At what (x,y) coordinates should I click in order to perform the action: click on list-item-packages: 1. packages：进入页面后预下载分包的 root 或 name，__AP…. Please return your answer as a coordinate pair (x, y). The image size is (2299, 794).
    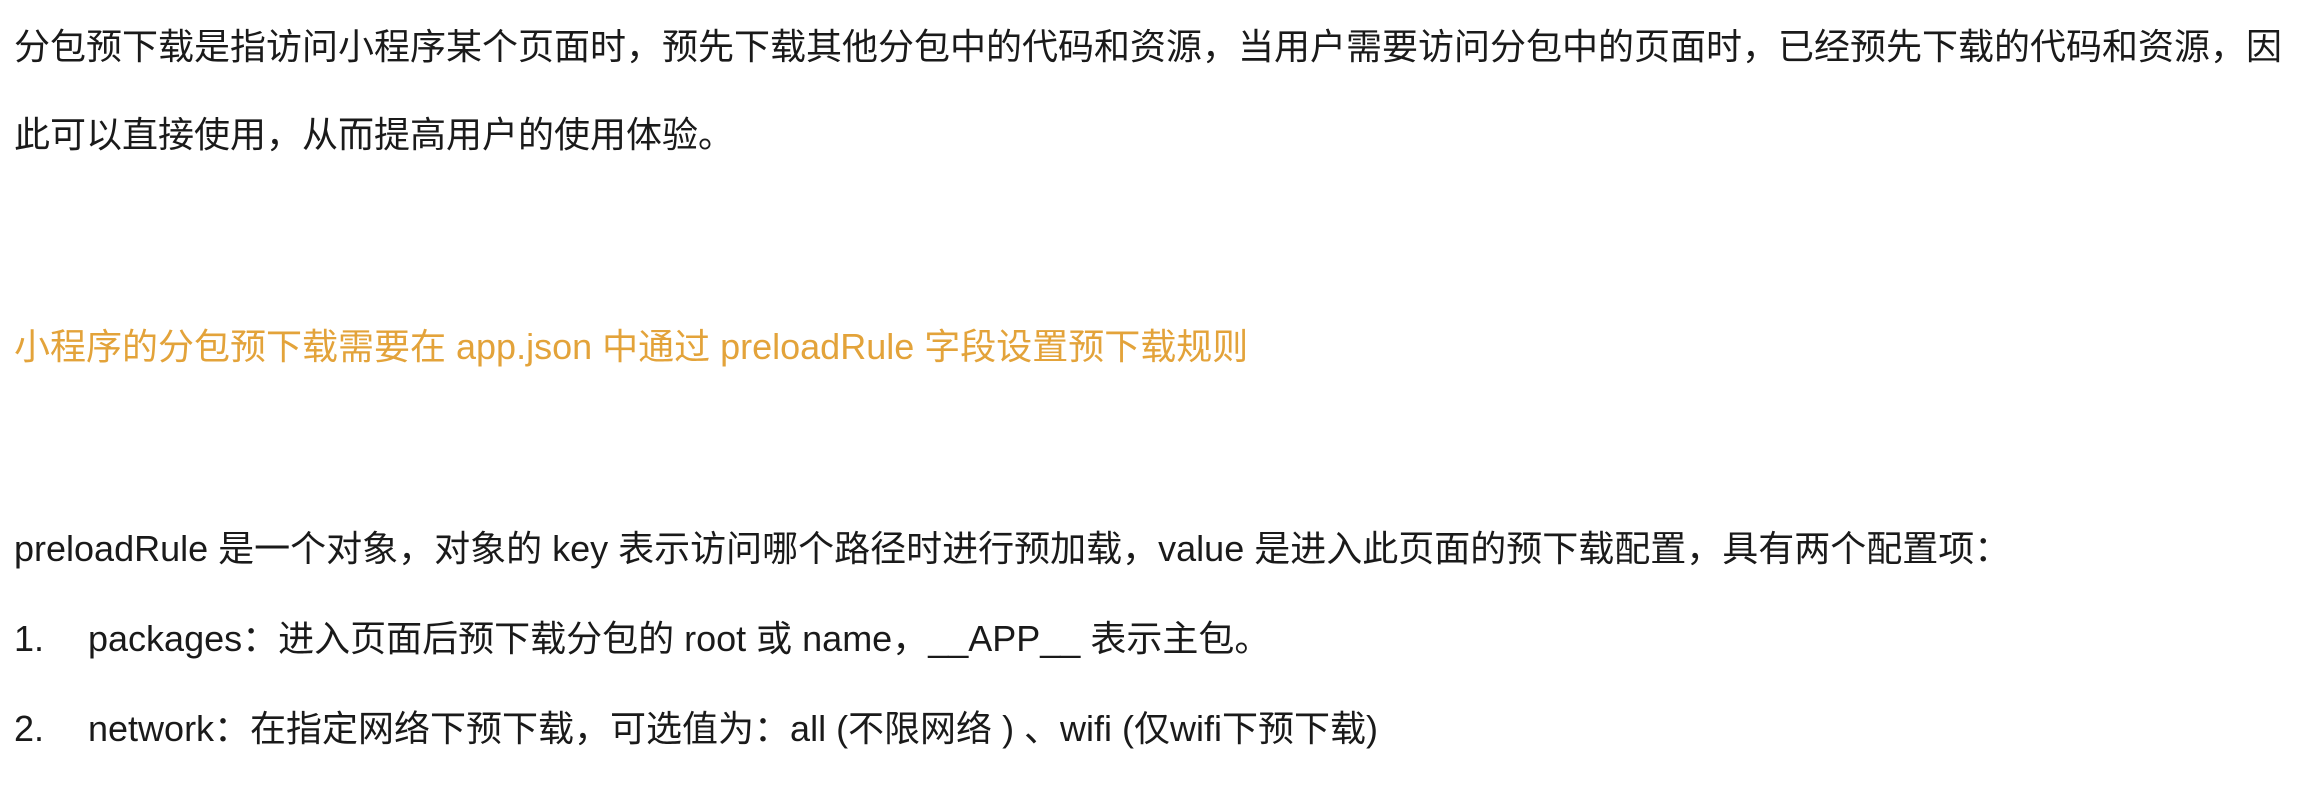
    Looking at the image, I should click on (696, 639).